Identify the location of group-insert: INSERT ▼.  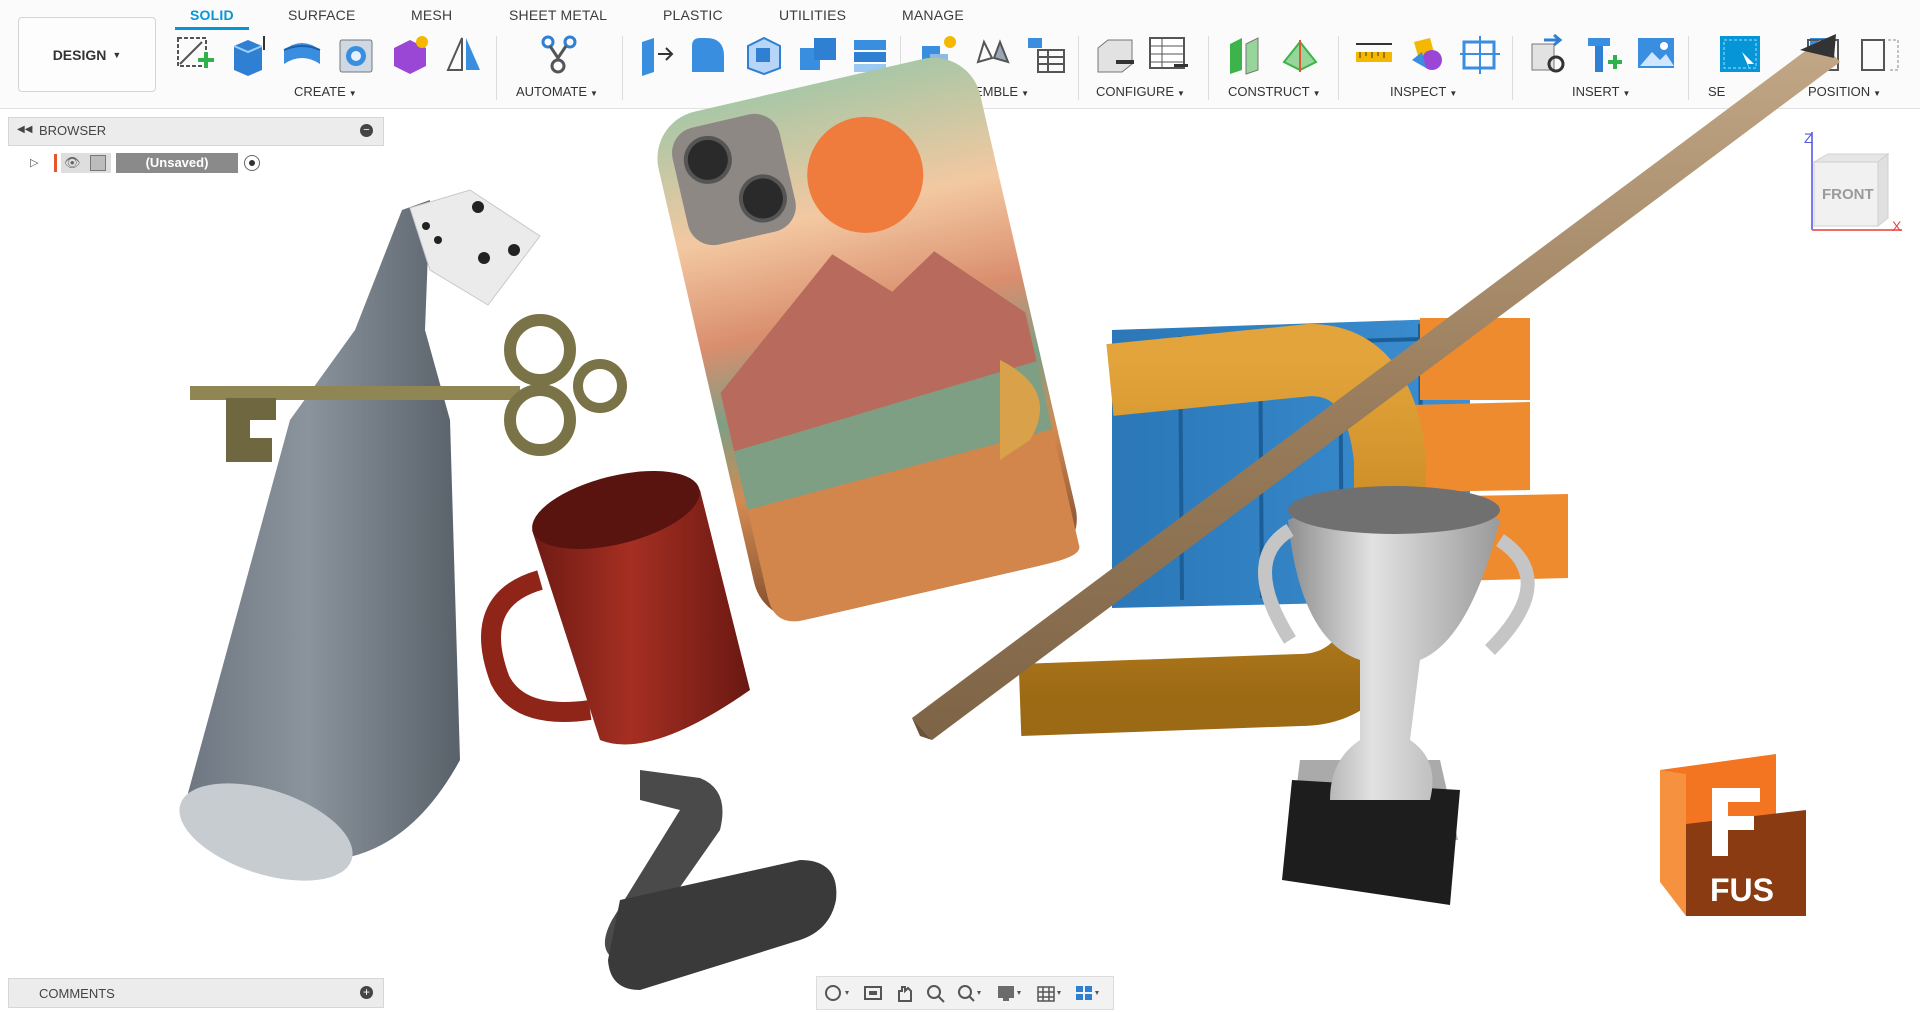
(1601, 91).